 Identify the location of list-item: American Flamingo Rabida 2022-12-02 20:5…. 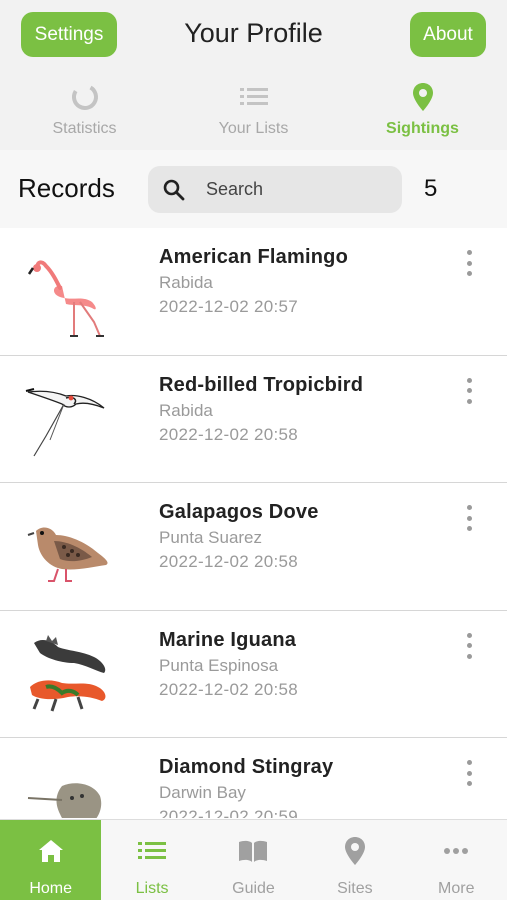
(253, 292).